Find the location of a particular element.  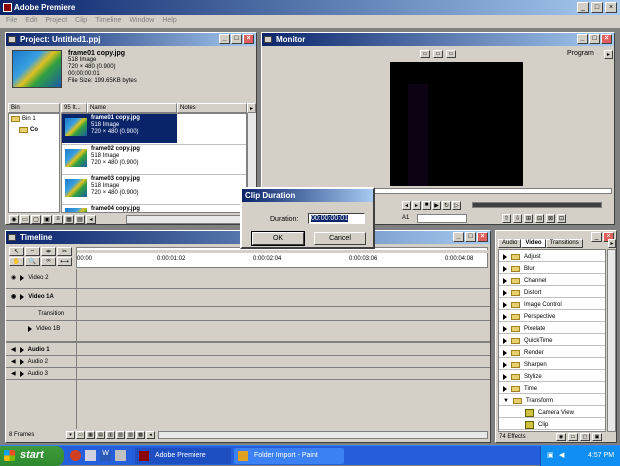

browser-icon is located at coordinates (75, 455).